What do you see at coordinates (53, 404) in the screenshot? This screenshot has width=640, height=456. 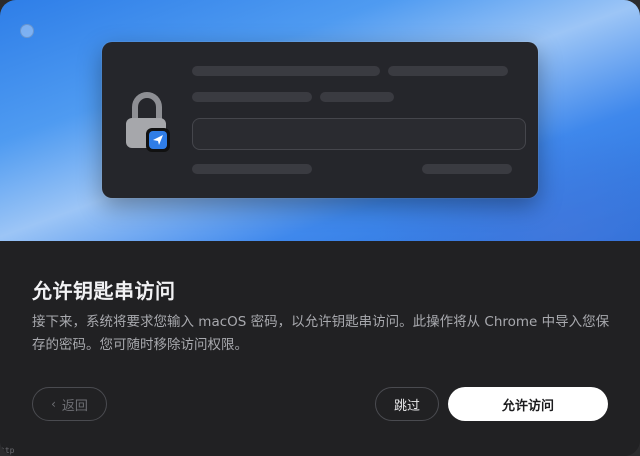 I see `chevron-left-icon: ‹` at bounding box center [53, 404].